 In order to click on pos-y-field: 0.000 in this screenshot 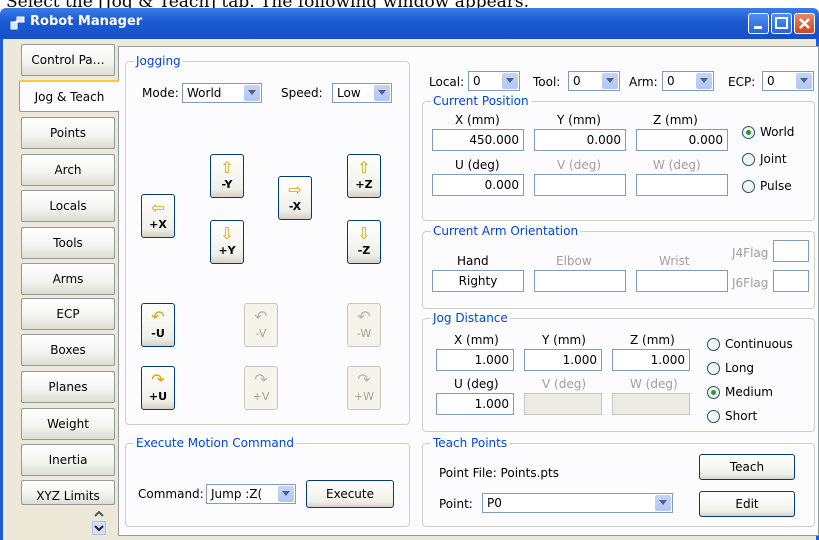, I will do `click(580, 140)`.